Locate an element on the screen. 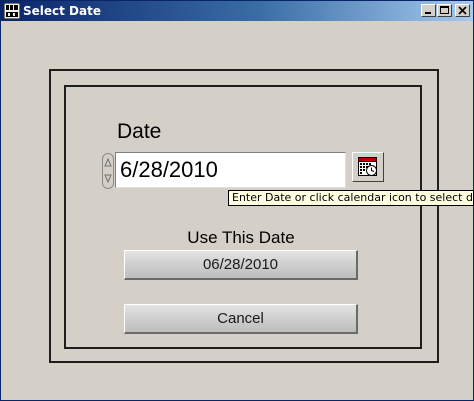  maximize-button is located at coordinates (444, 10).